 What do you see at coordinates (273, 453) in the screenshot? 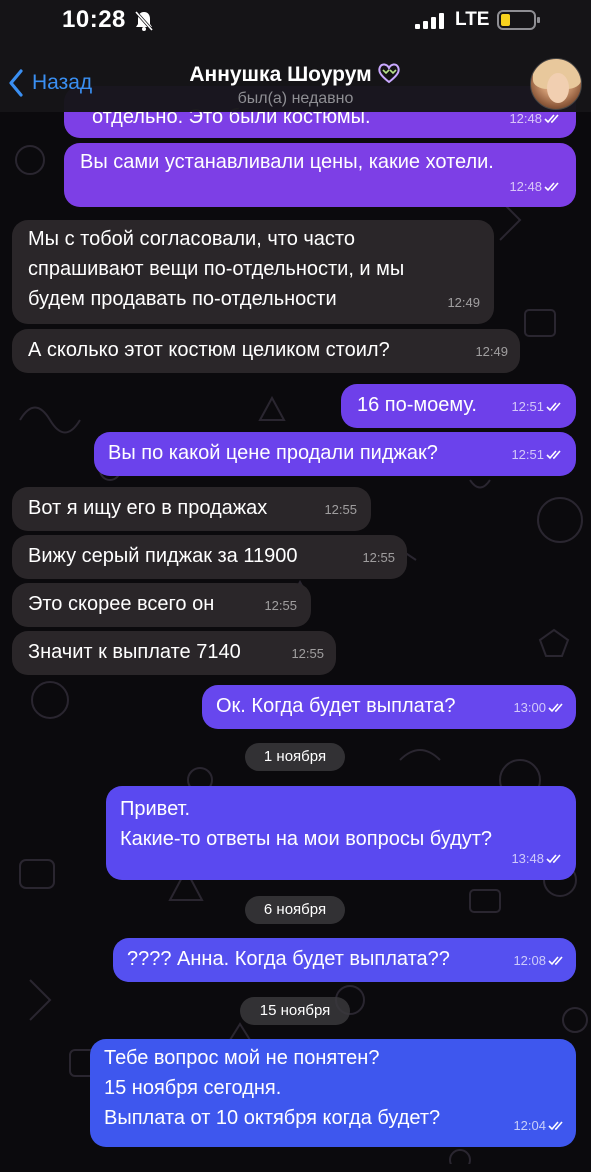
I see `message-text: Вы по какой цене продали пиджак?` at bounding box center [273, 453].